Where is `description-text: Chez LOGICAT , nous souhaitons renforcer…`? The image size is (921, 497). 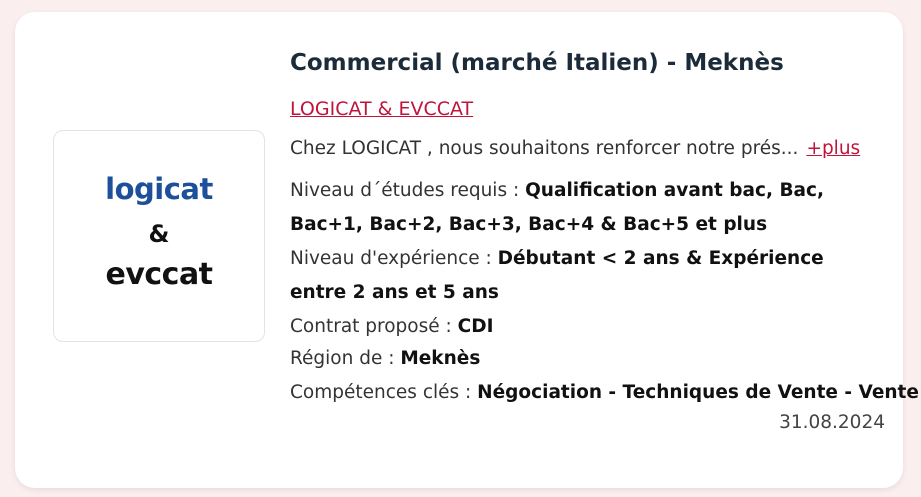
description-text: Chez LOGICAT , nous souhaitons renforcer… is located at coordinates (544, 148).